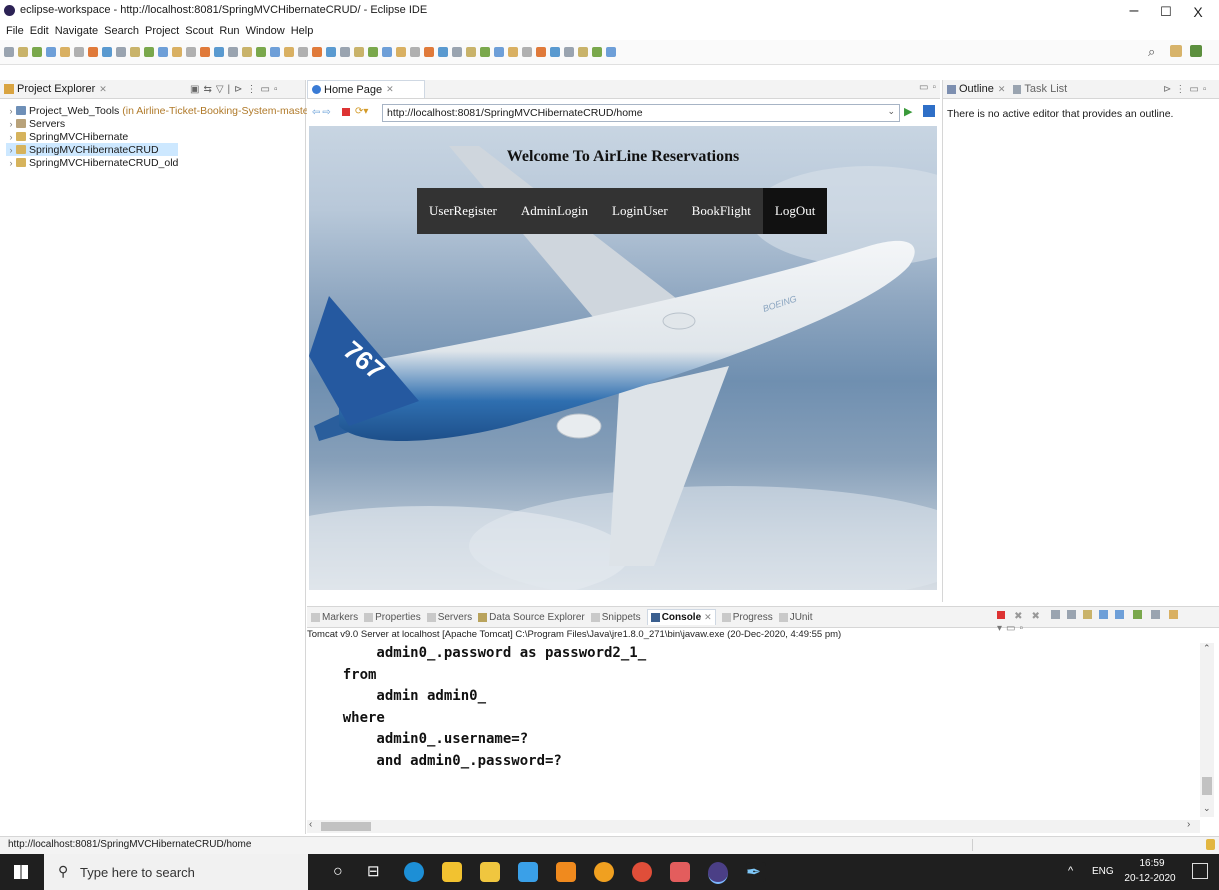 This screenshot has width=1219, height=890. Describe the element at coordinates (795, 211) in the screenshot. I see `nav-logout: LogOut` at that location.